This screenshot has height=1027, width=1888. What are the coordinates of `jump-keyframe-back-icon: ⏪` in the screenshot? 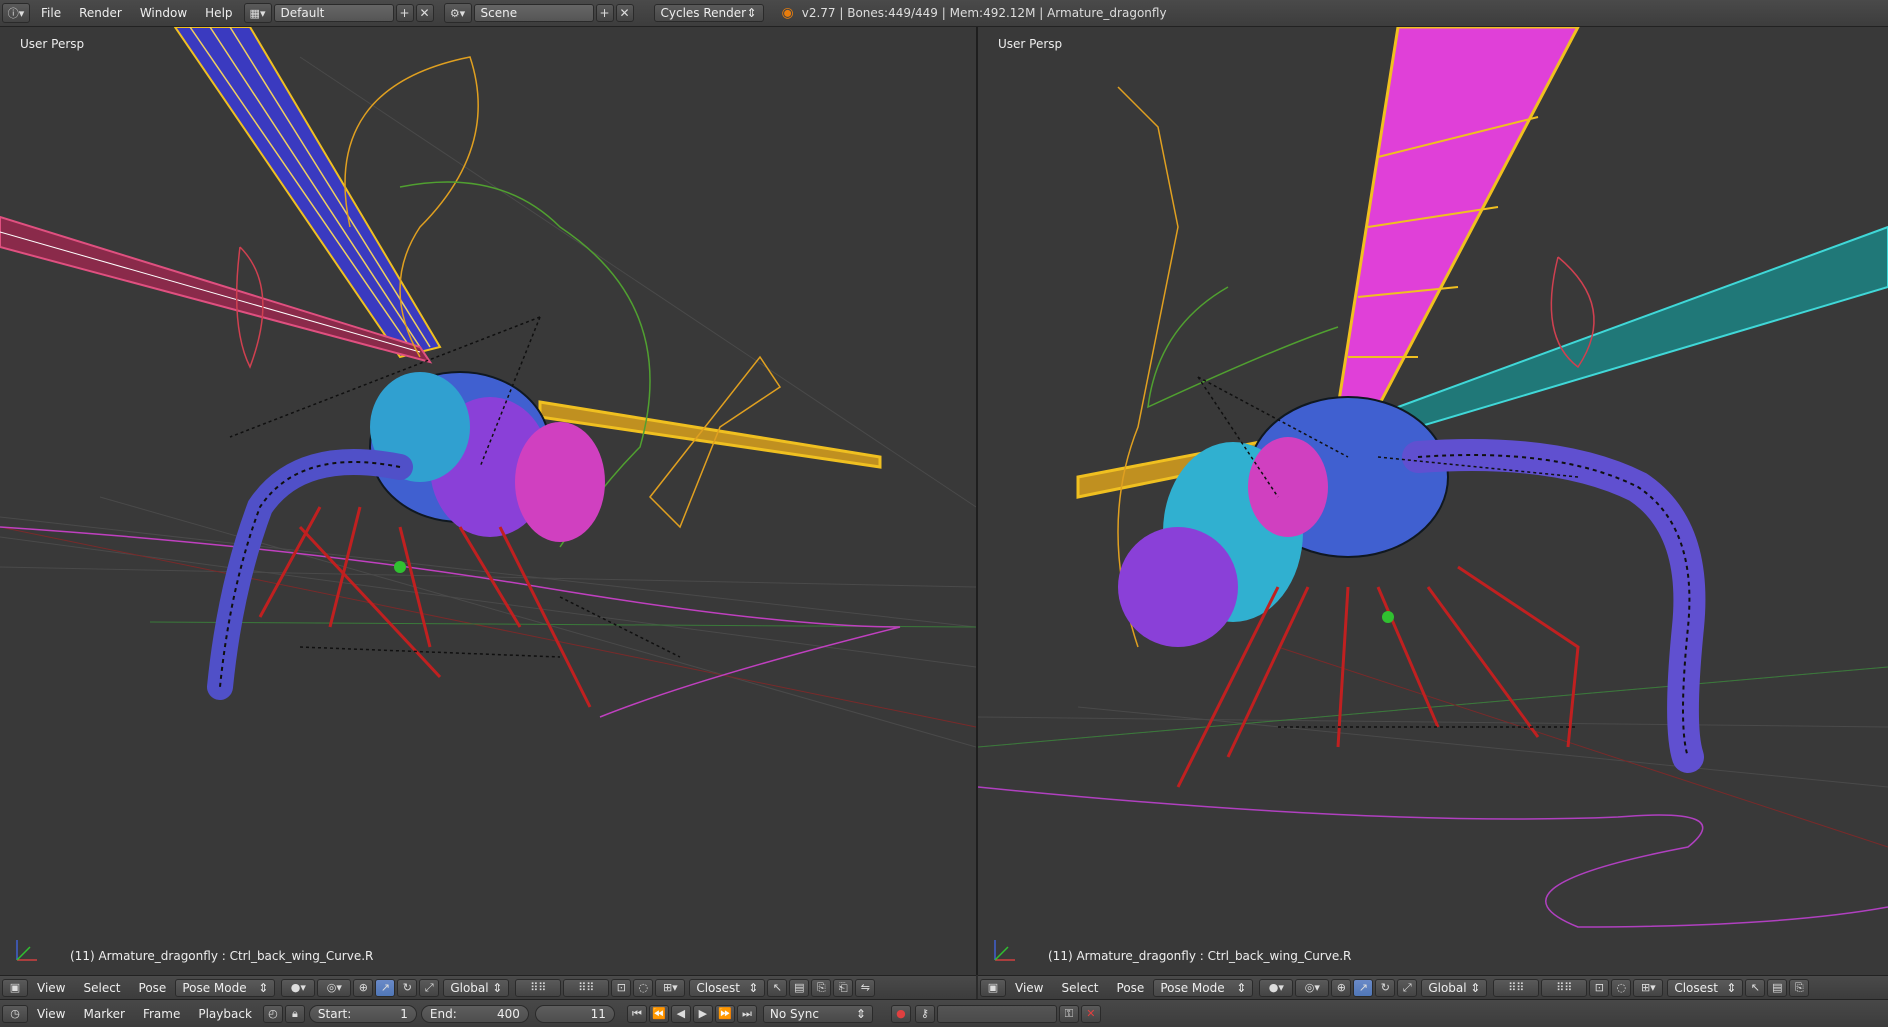 It's located at (658, 1013).